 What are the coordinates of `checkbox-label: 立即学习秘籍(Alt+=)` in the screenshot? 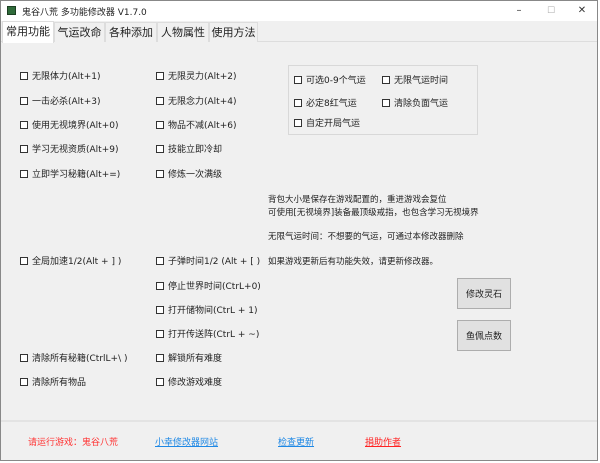 It's located at (76, 175).